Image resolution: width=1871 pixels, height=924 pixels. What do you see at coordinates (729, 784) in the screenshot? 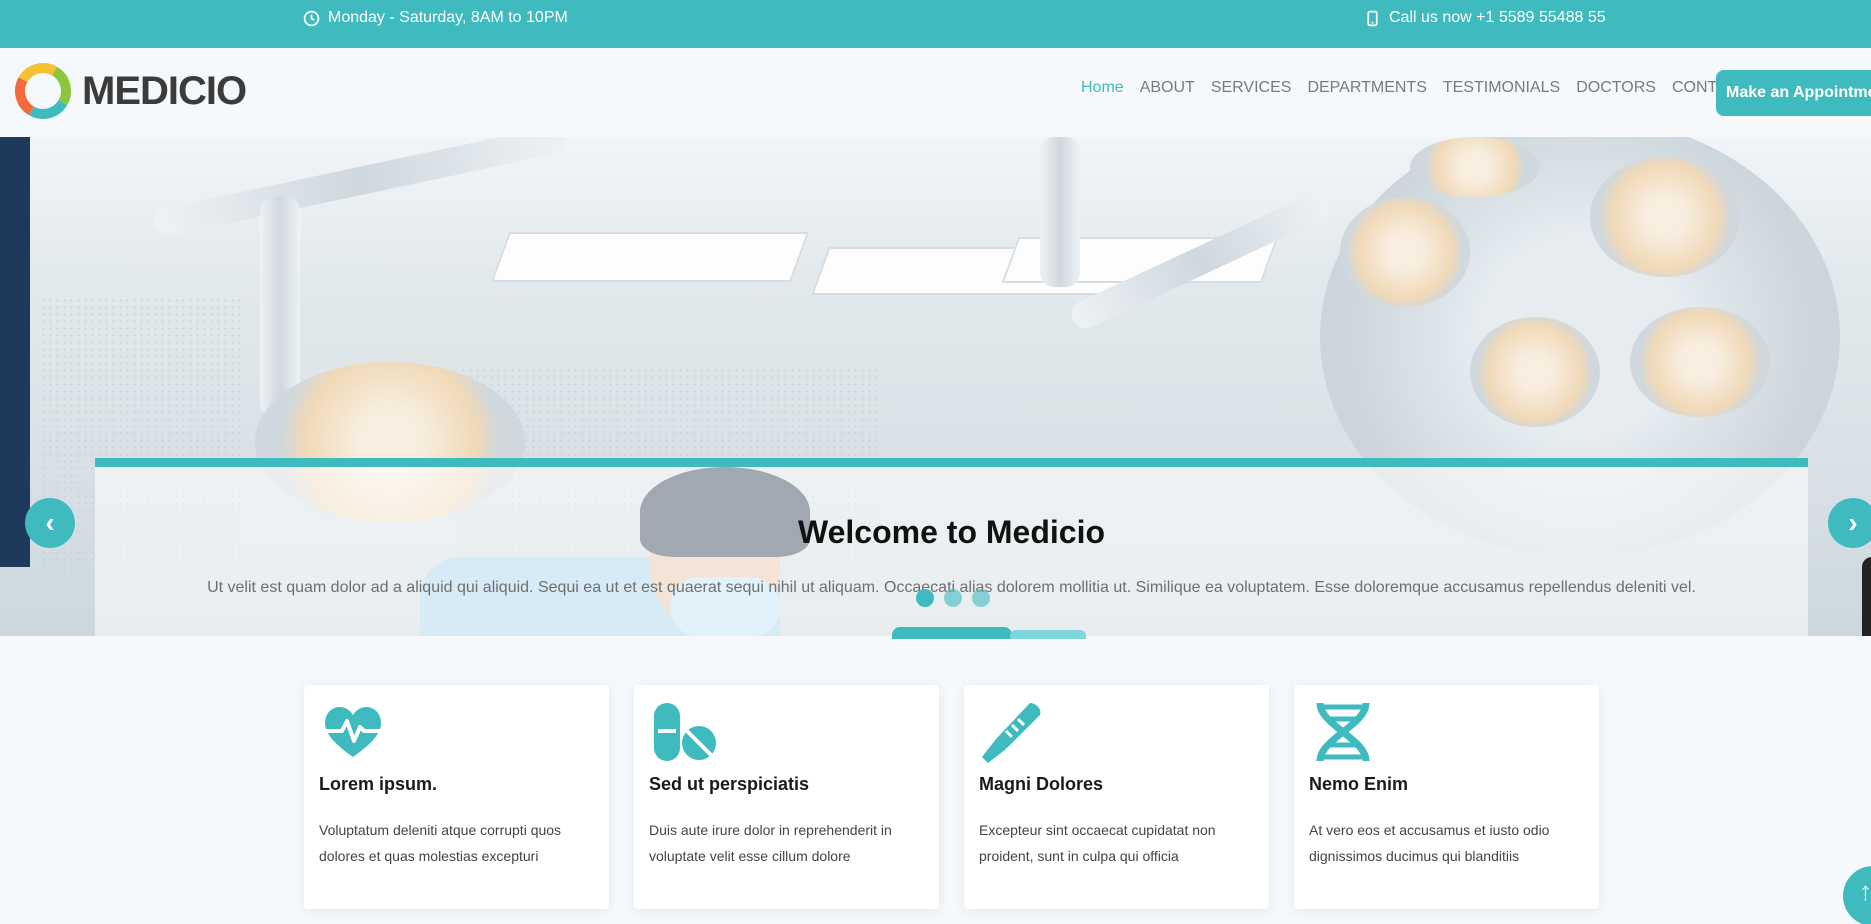
I see `feature-title: Sed ut perspiciatis` at bounding box center [729, 784].